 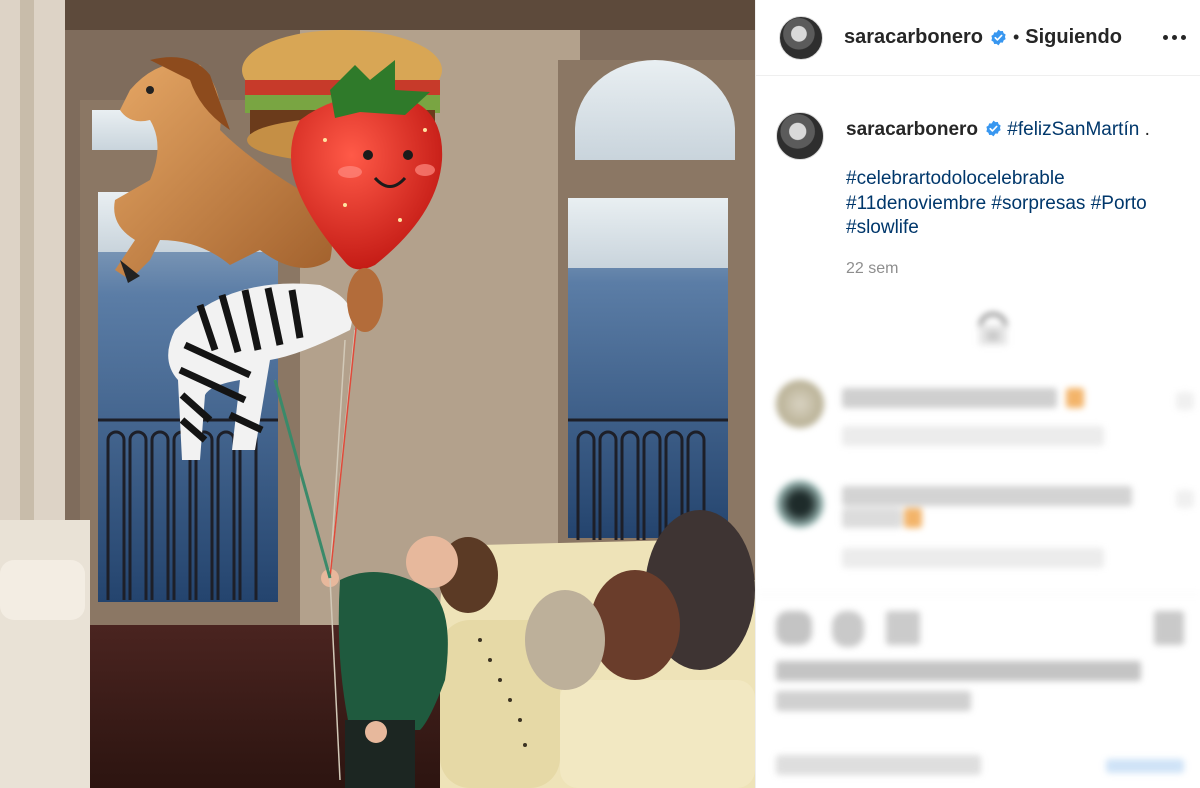 What do you see at coordinates (882, 227) in the screenshot?
I see `hashtag-link: #slowlife` at bounding box center [882, 227].